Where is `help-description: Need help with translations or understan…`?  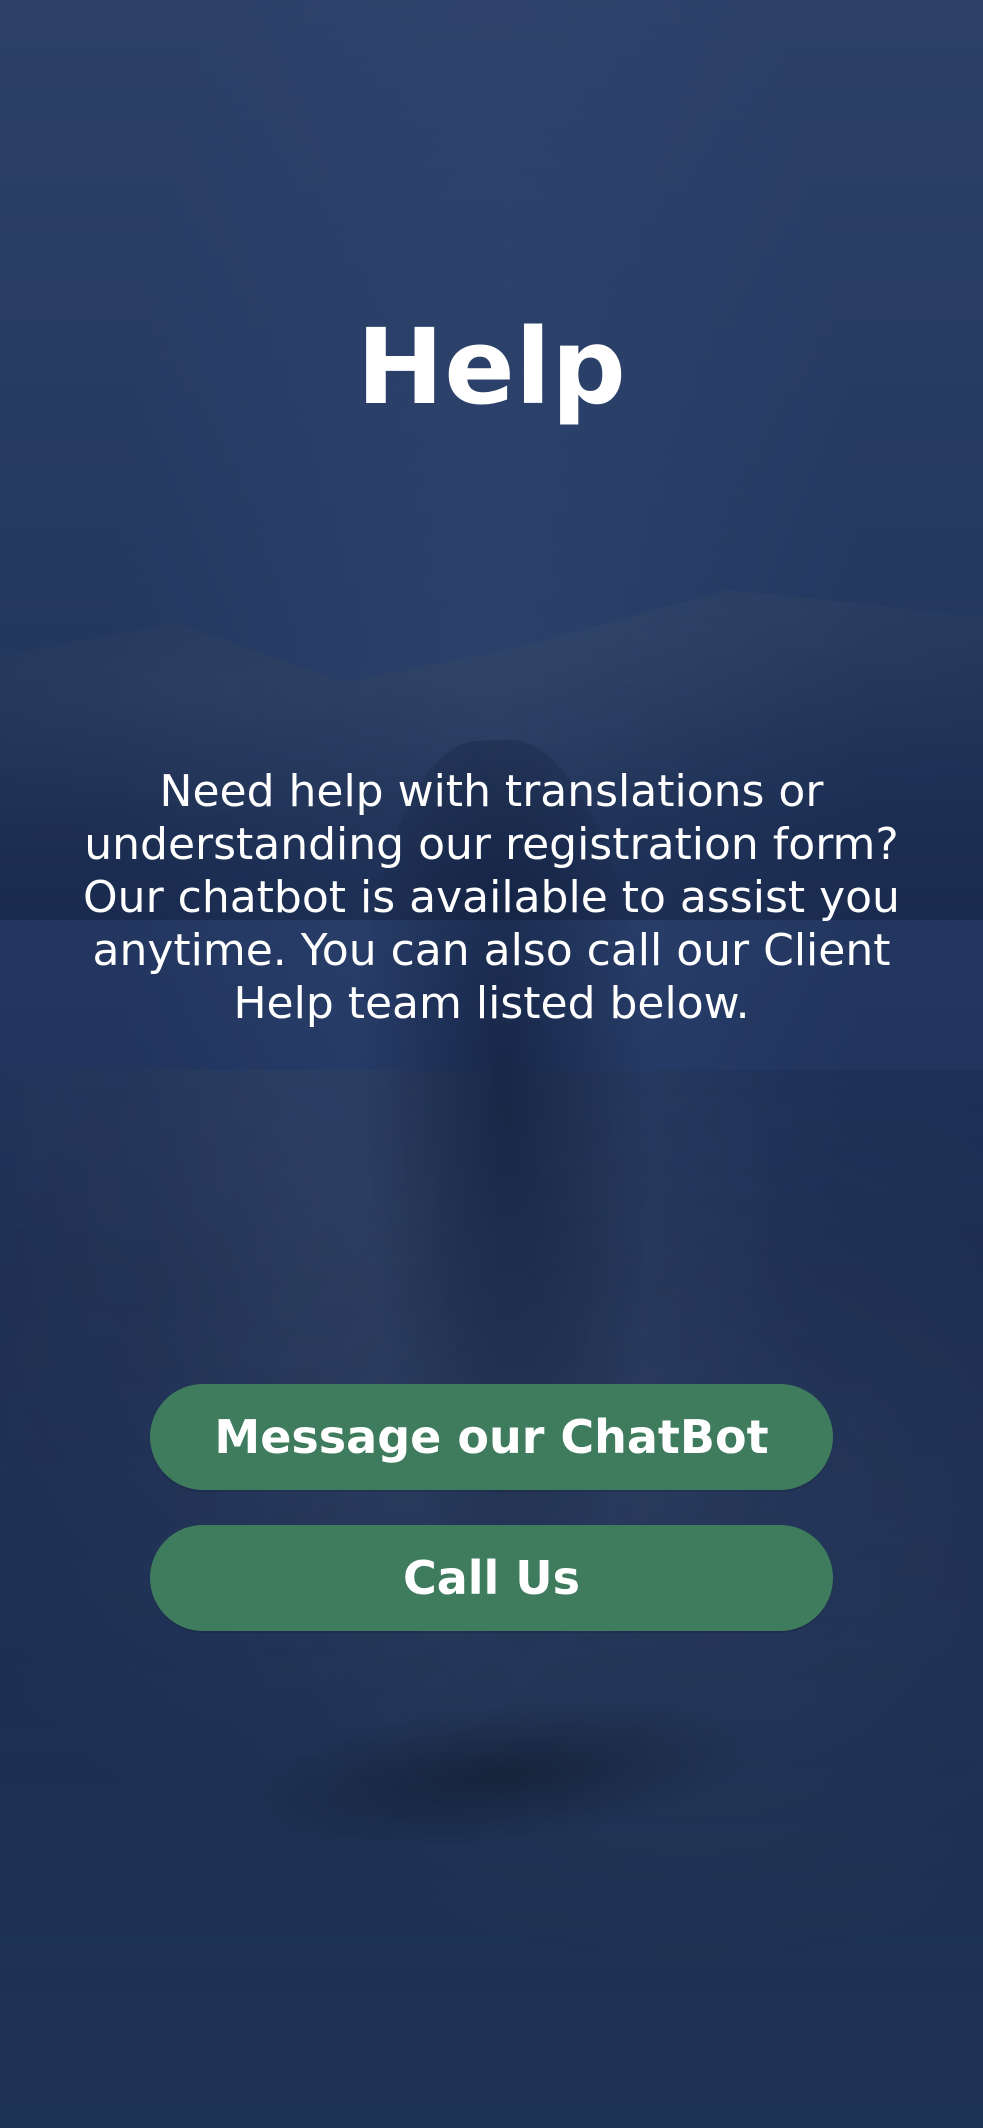 help-description: Need help with translations or understan… is located at coordinates (491, 897).